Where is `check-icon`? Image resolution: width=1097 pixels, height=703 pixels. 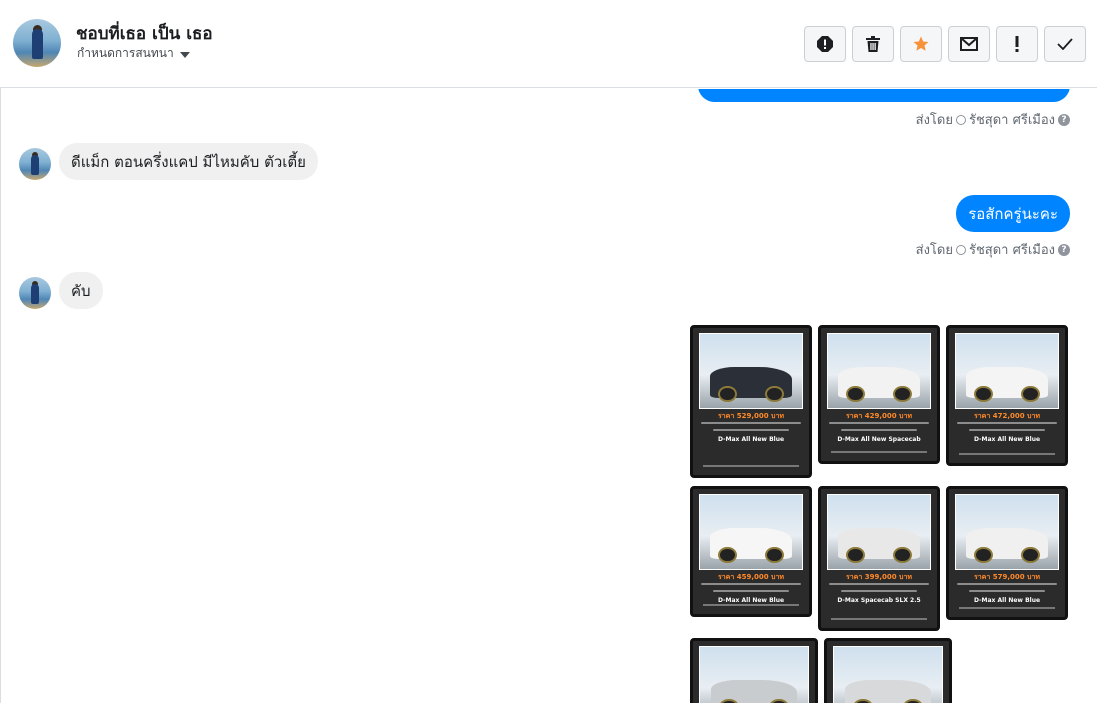
check-icon is located at coordinates (1065, 44).